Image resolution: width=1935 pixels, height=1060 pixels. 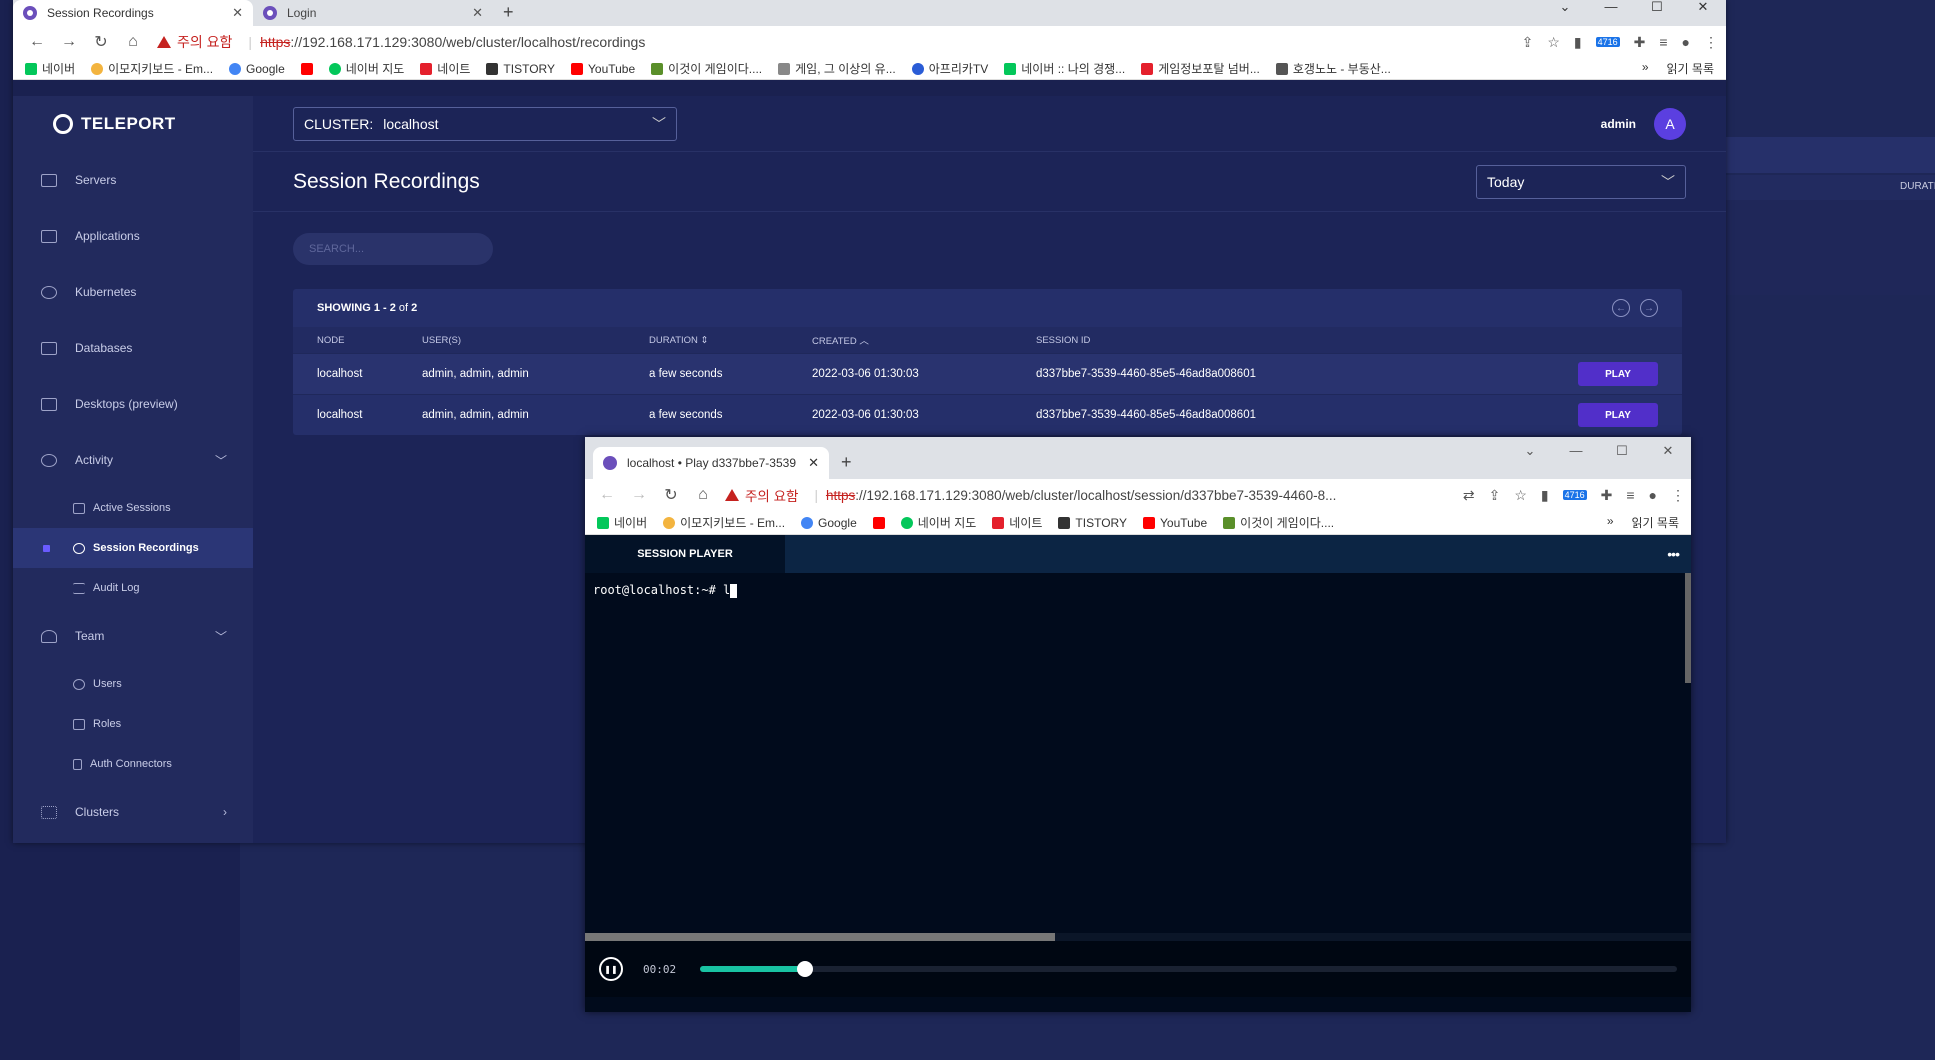 I want to click on vertical-scrollbar, so click(x=1688, y=628).